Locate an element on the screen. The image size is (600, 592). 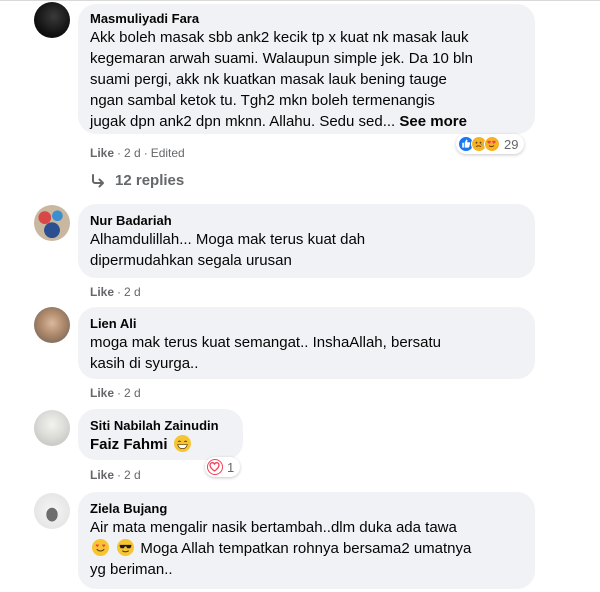
comment-author: Lien Ali is located at coordinates (306, 323).